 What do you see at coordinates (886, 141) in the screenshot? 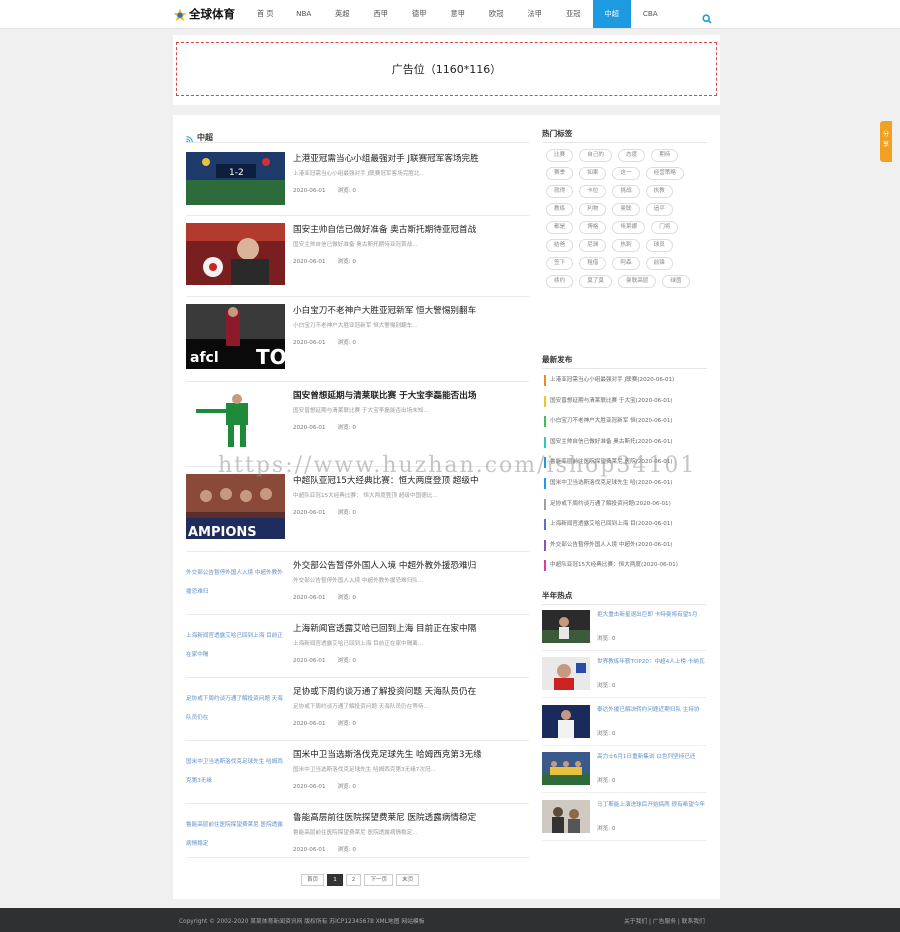
I see `share-button: 分享` at bounding box center [886, 141].